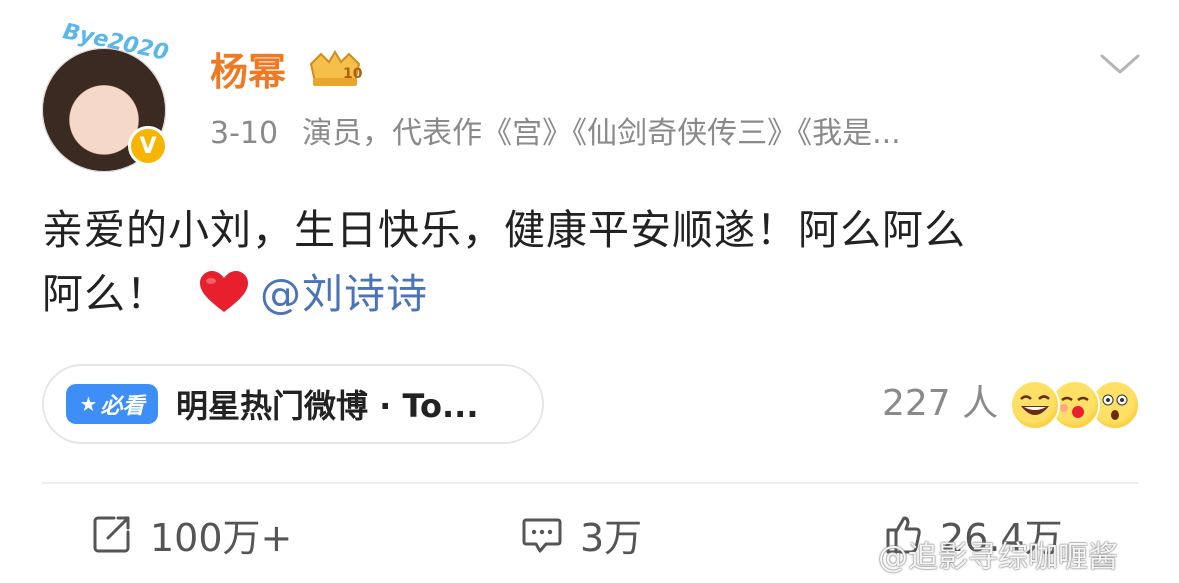  What do you see at coordinates (504, 230) in the screenshot?
I see `post-line-1: 亲爱的小刘，生日快乐，健康平安顺遂！阿么阿么` at bounding box center [504, 230].